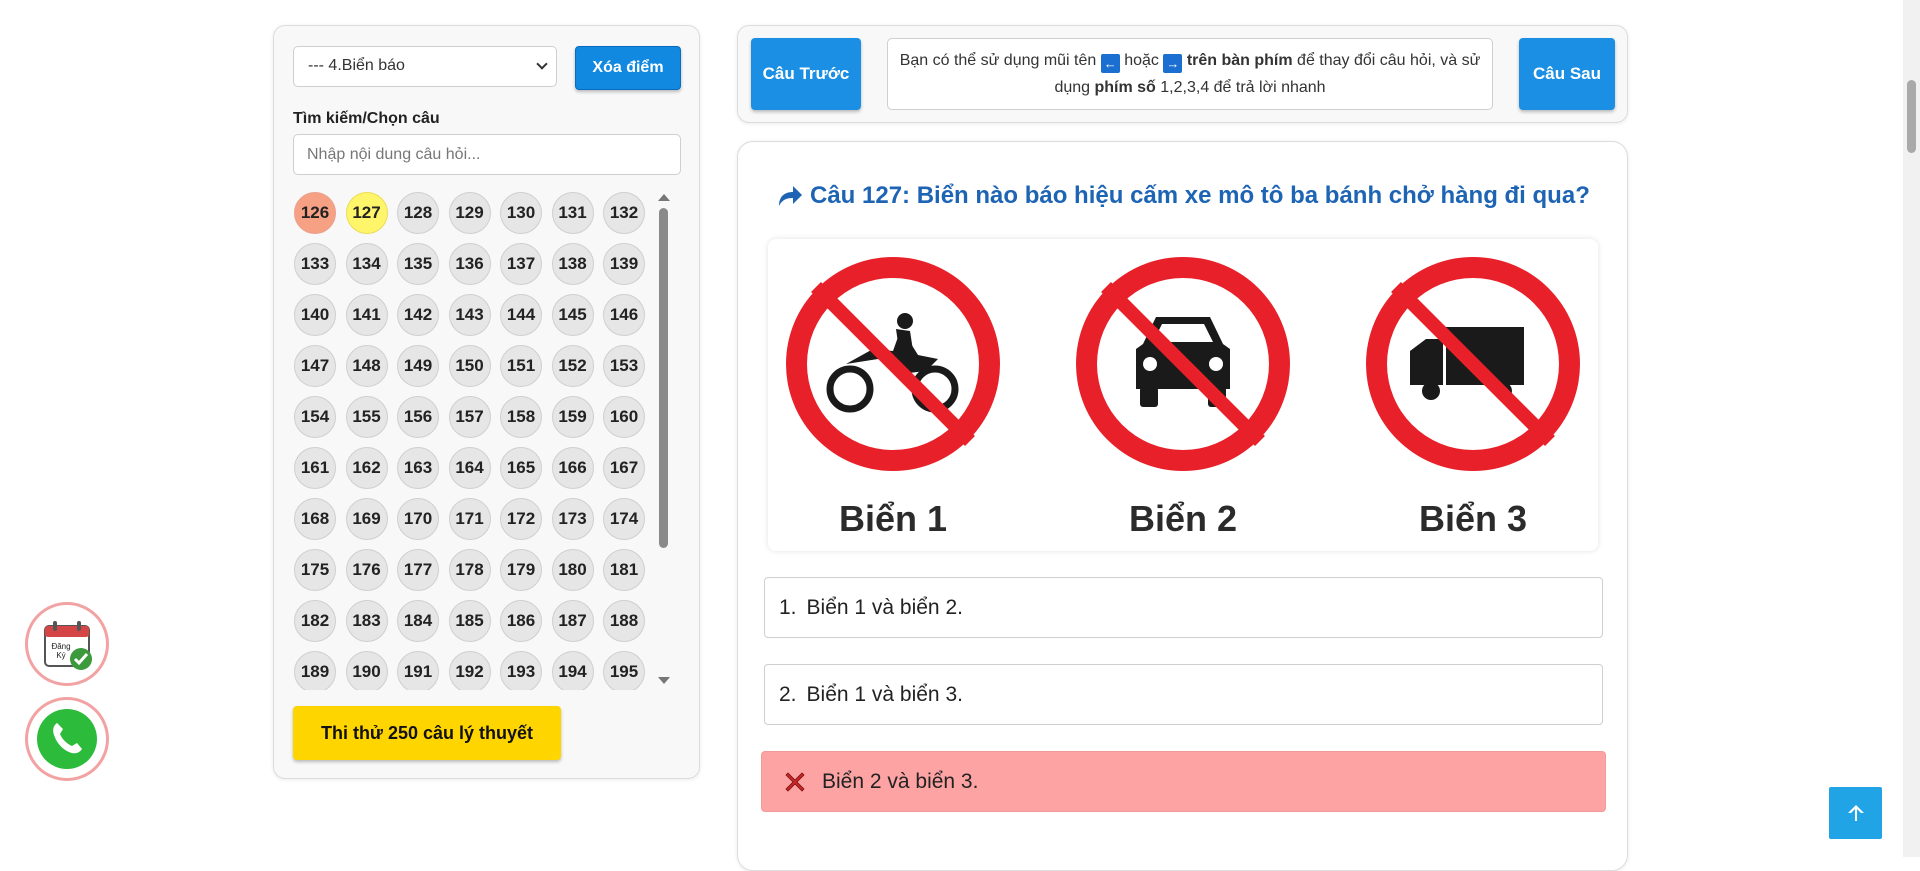 Image resolution: width=1920 pixels, height=871 pixels. What do you see at coordinates (572, 315) in the screenshot?
I see `question-number-button: 145` at bounding box center [572, 315].